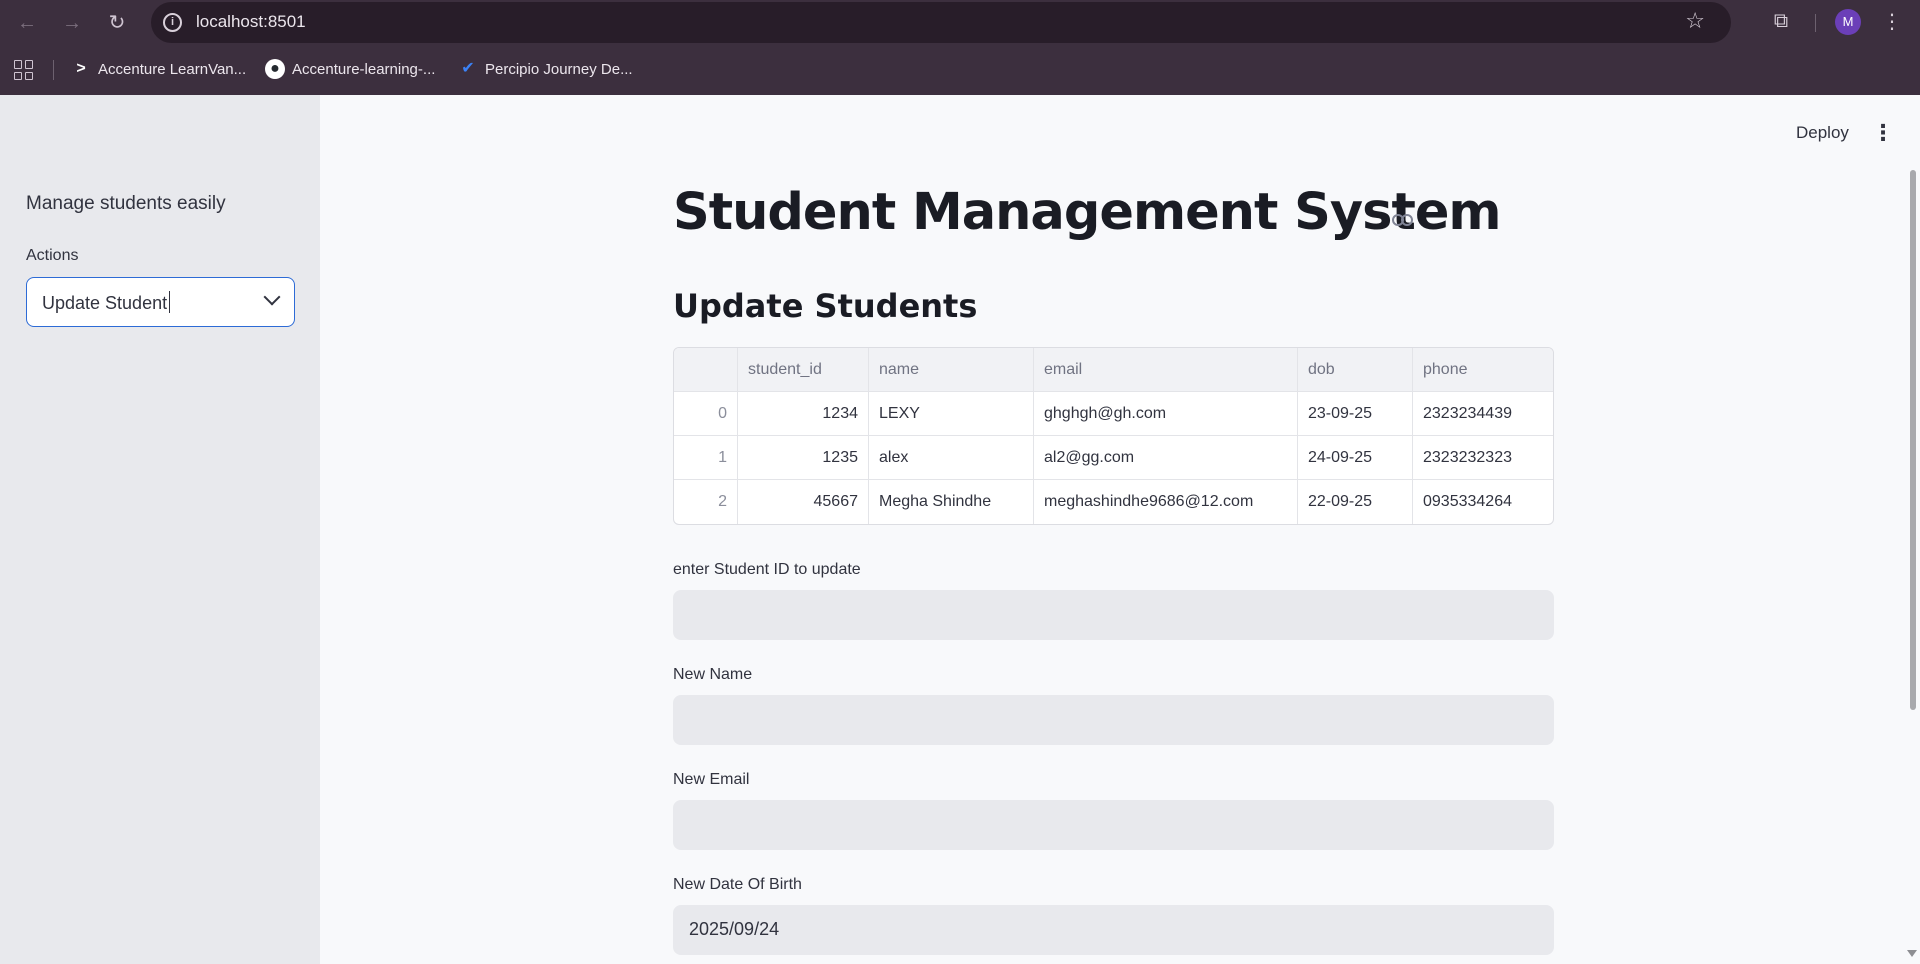 The height and width of the screenshot is (964, 1920). I want to click on table-header-row: student_id name email dob phone, so click(1113, 370).